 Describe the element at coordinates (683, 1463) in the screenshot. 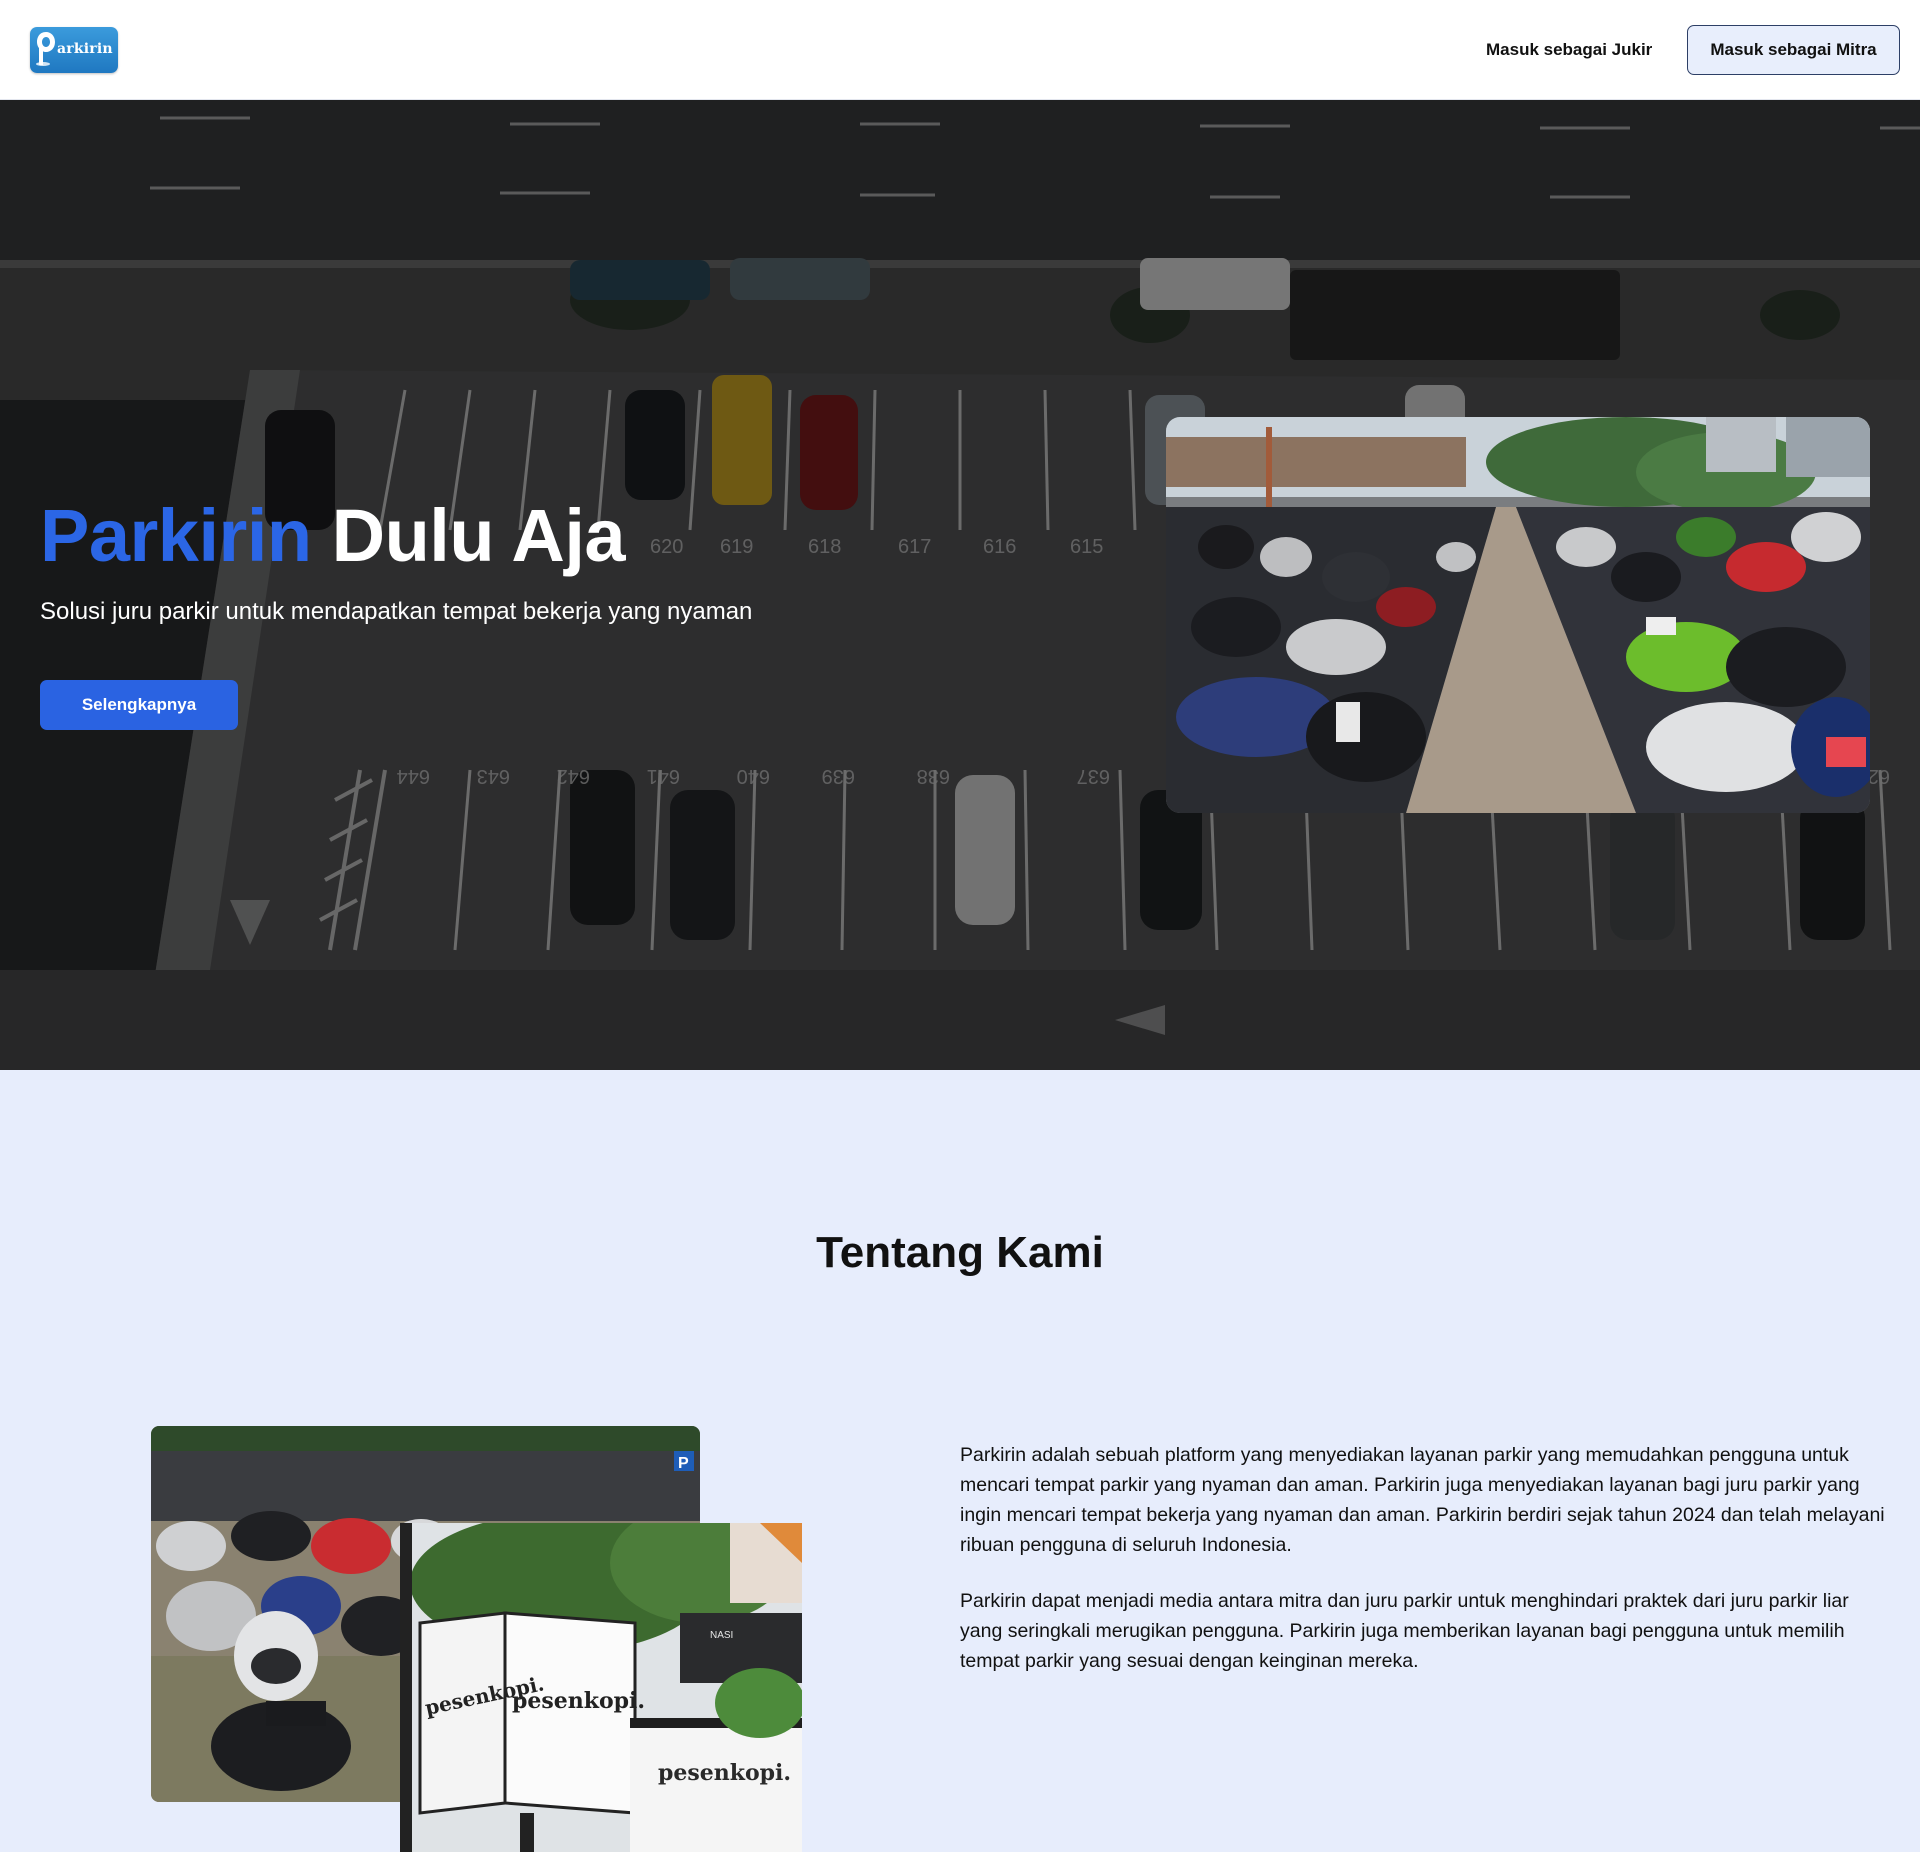

I see `parking-sign-letter: P` at that location.